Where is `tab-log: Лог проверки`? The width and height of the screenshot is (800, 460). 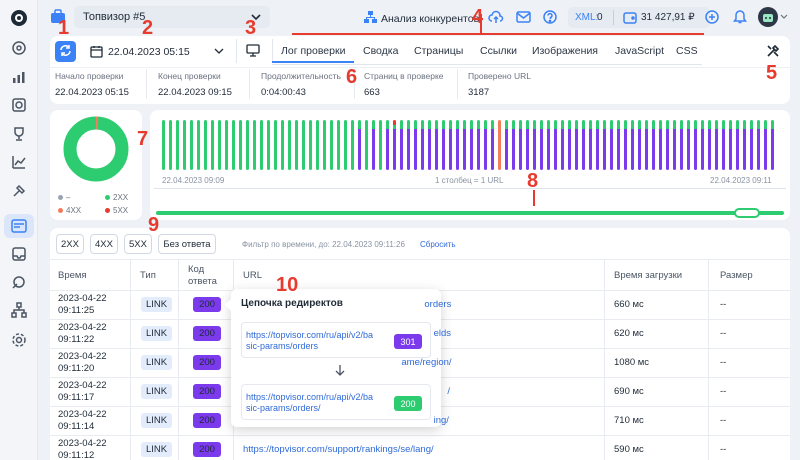
tab-log: Лог проверки is located at coordinates (313, 51).